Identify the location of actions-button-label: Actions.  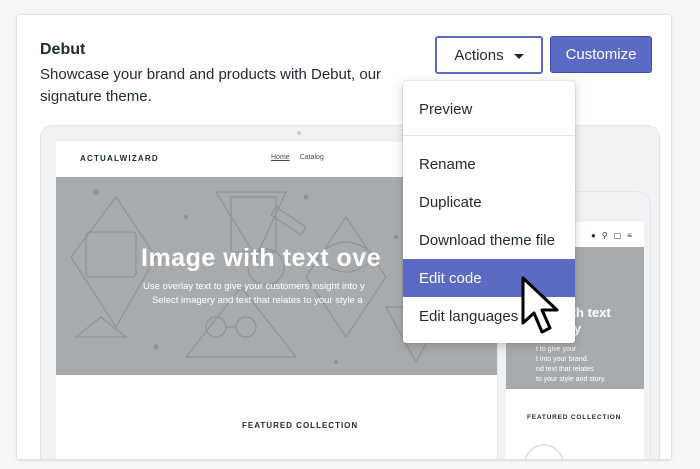
(479, 55).